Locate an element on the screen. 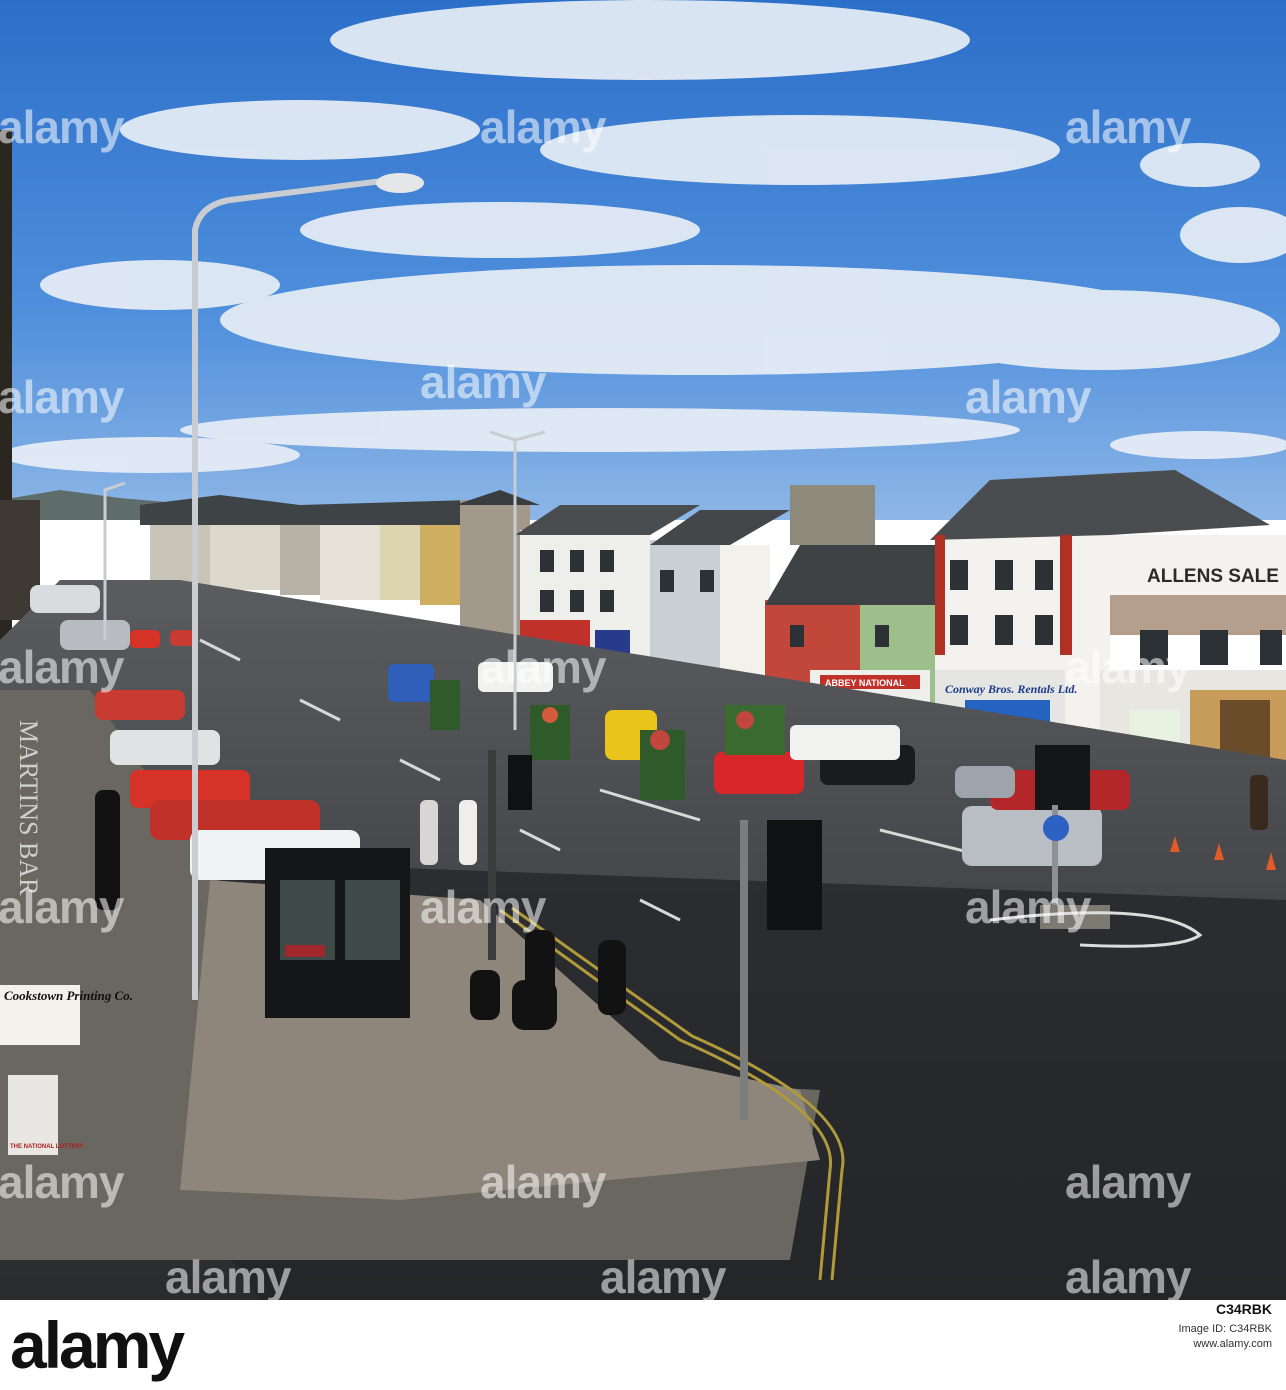 Image resolution: width=1286 pixels, height=1390 pixels. lamp-head is located at coordinates (400, 183).